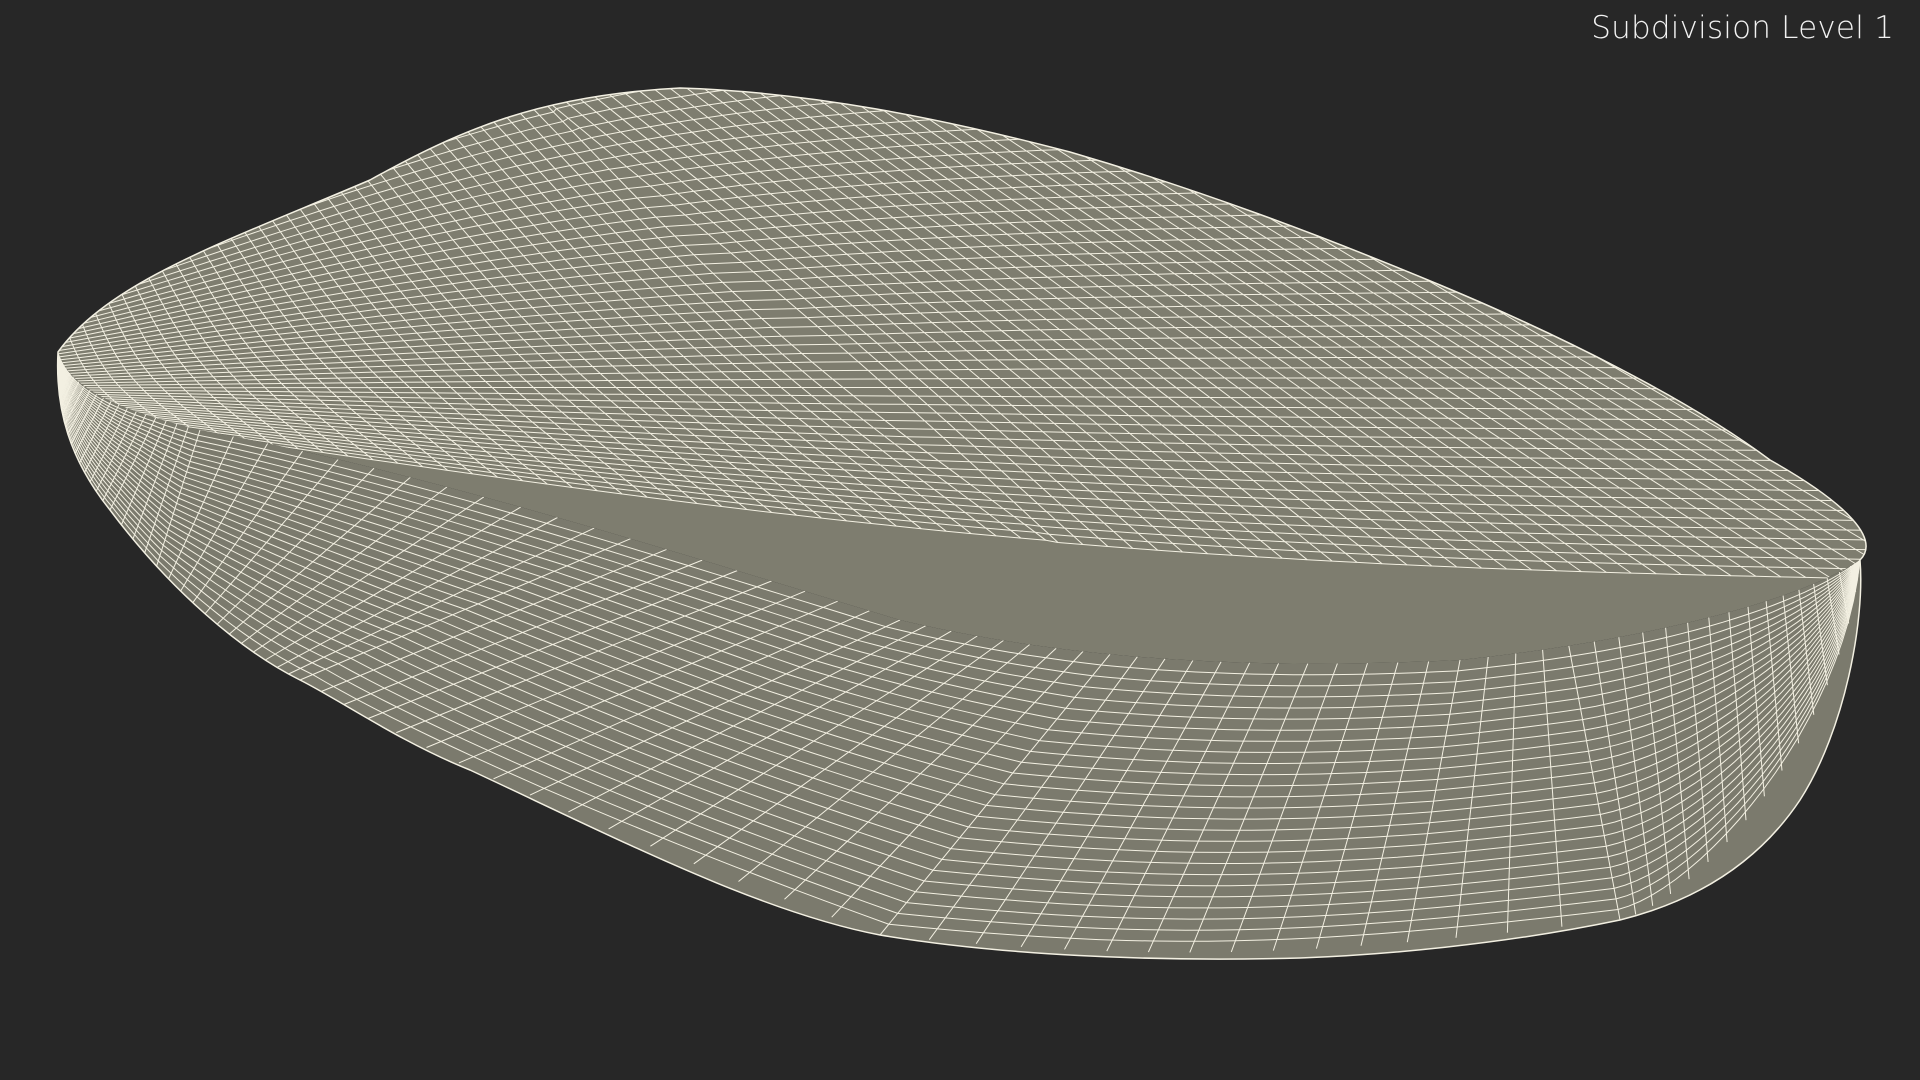 This screenshot has width=1920, height=1080. I want to click on subdivision-level-label: Subdivision Level 1, so click(1742, 28).